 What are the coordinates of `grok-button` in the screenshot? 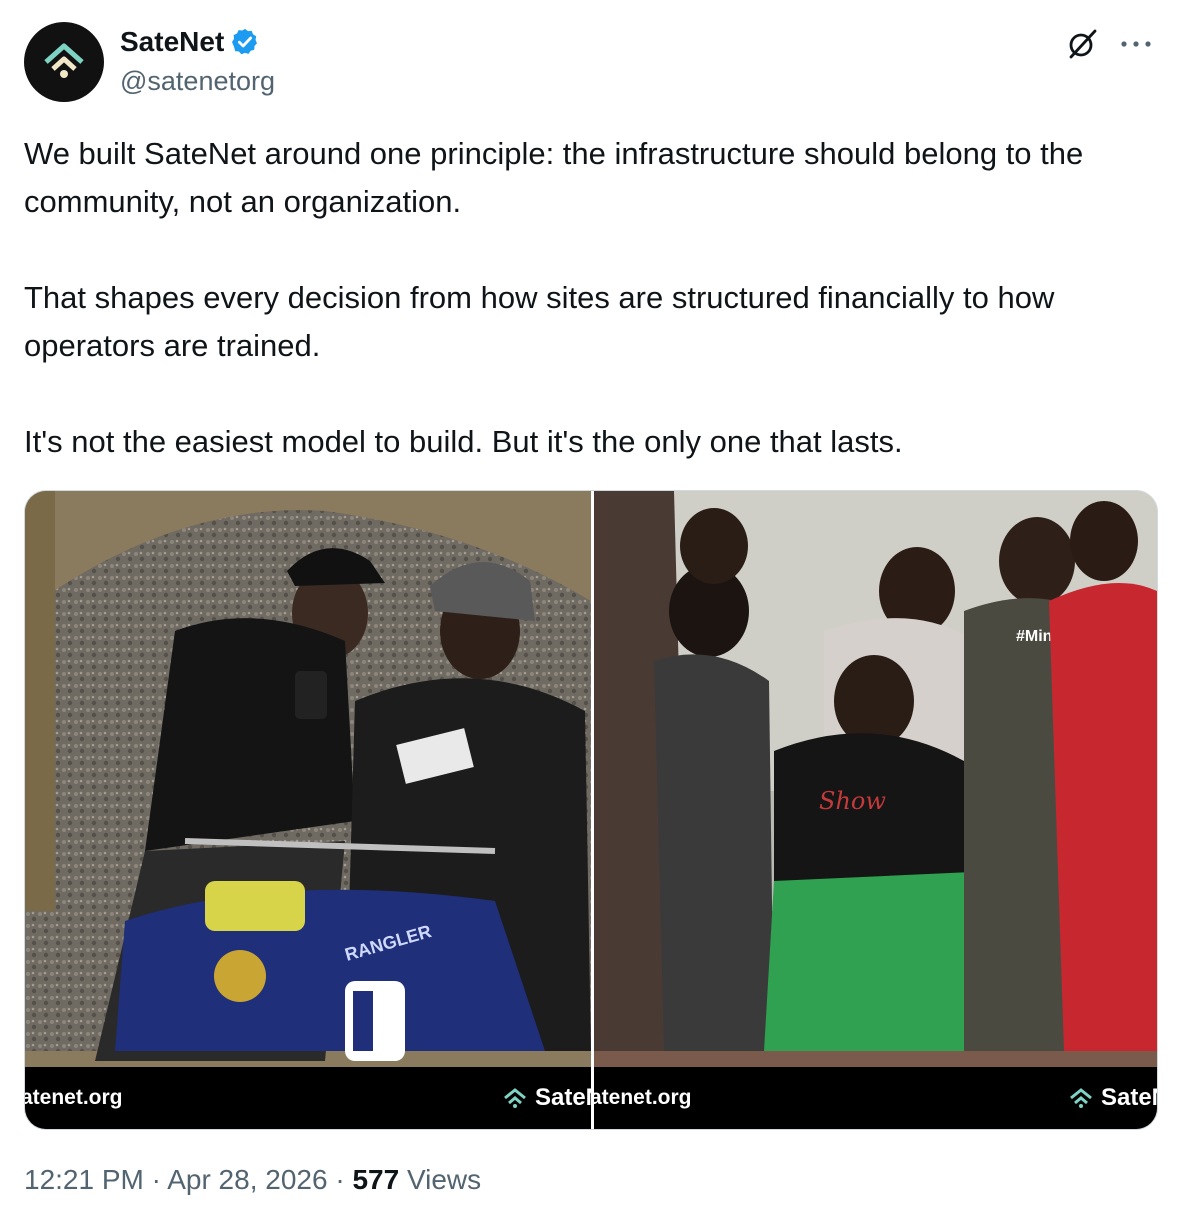 It's located at (1082, 44).